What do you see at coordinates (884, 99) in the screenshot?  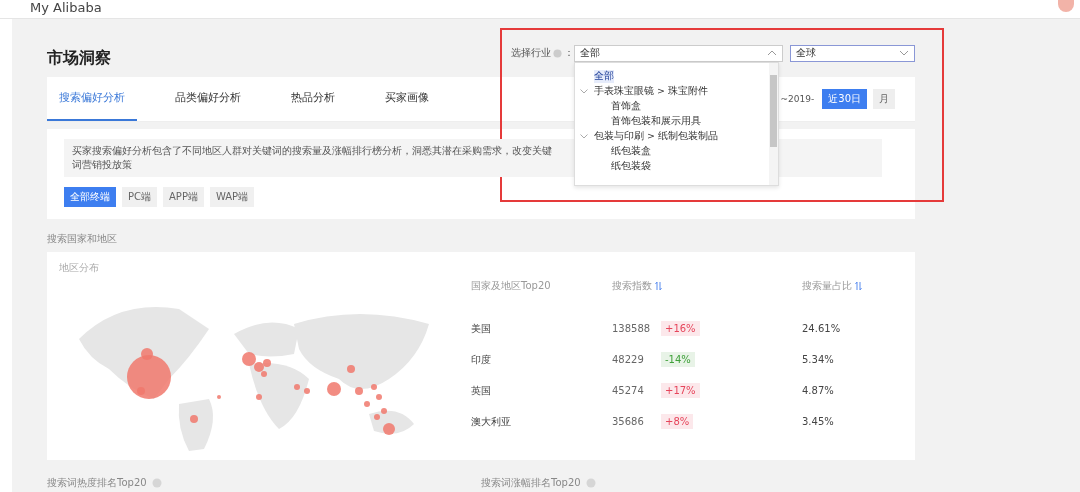 I see `period-button: 月` at bounding box center [884, 99].